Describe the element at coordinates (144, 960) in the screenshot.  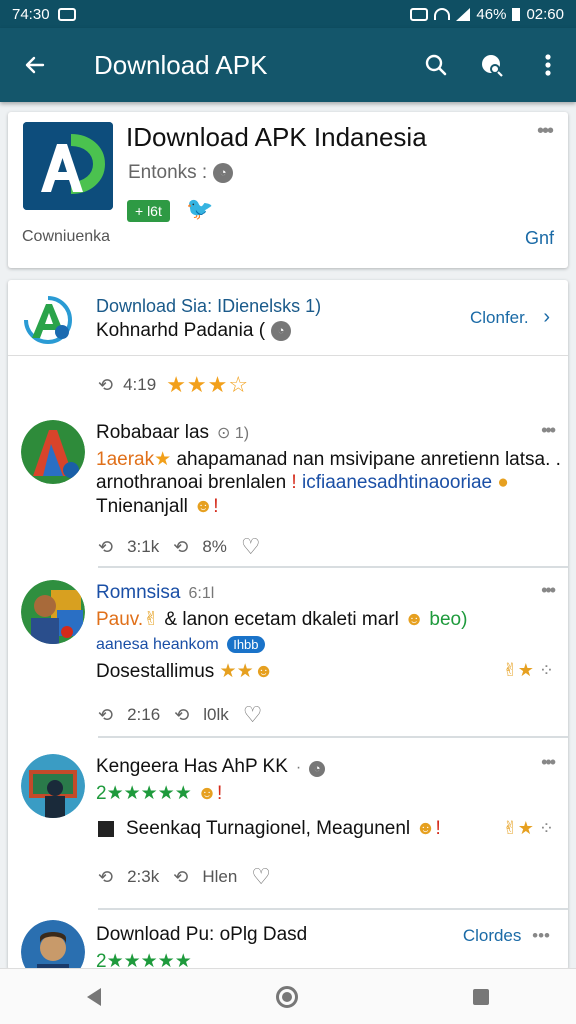
I see `post-rating-line: 2★★★★★` at that location.